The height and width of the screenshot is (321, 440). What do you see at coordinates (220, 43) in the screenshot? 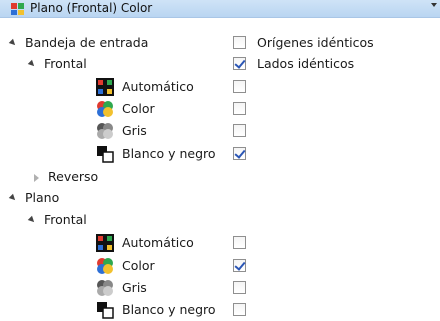
I see `tree-node-bandeja: Bandeja de entrada Orígenes idénticos` at bounding box center [220, 43].